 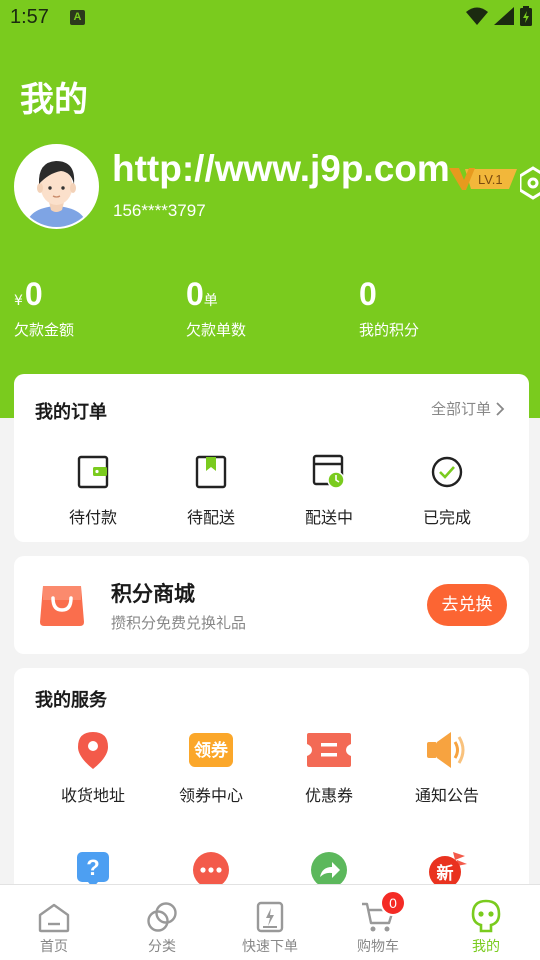 I want to click on order-label: 待付款, so click(x=92, y=517).